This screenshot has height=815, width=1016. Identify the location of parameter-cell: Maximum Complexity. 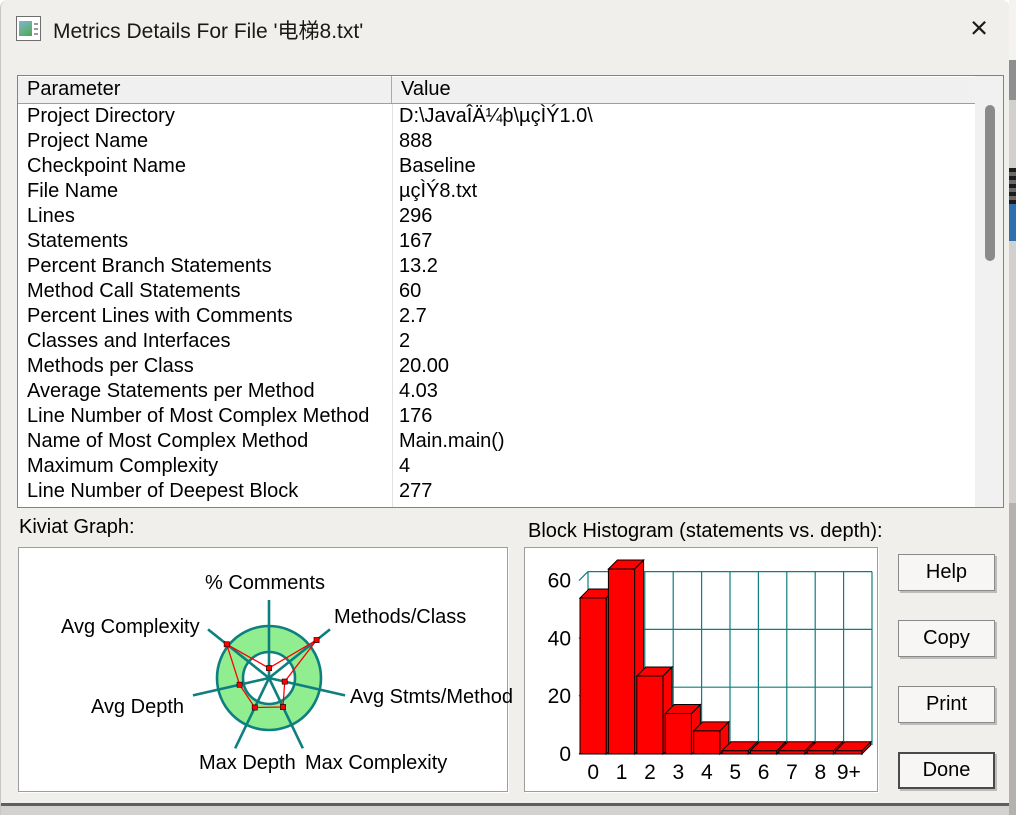
(123, 466).